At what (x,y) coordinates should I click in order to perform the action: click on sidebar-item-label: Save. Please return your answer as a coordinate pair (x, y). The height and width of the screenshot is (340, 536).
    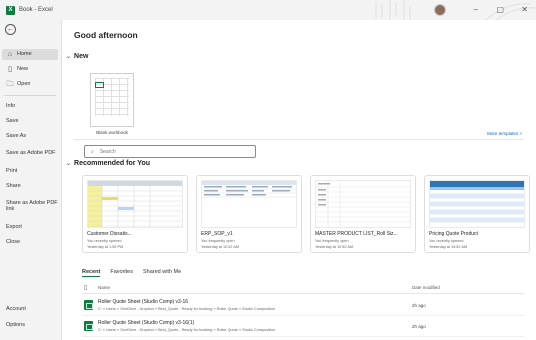
    Looking at the image, I should click on (12, 121).